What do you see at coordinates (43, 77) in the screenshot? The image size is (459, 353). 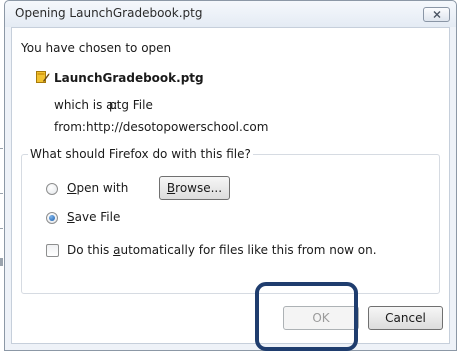 I see `ptg-file-icon` at bounding box center [43, 77].